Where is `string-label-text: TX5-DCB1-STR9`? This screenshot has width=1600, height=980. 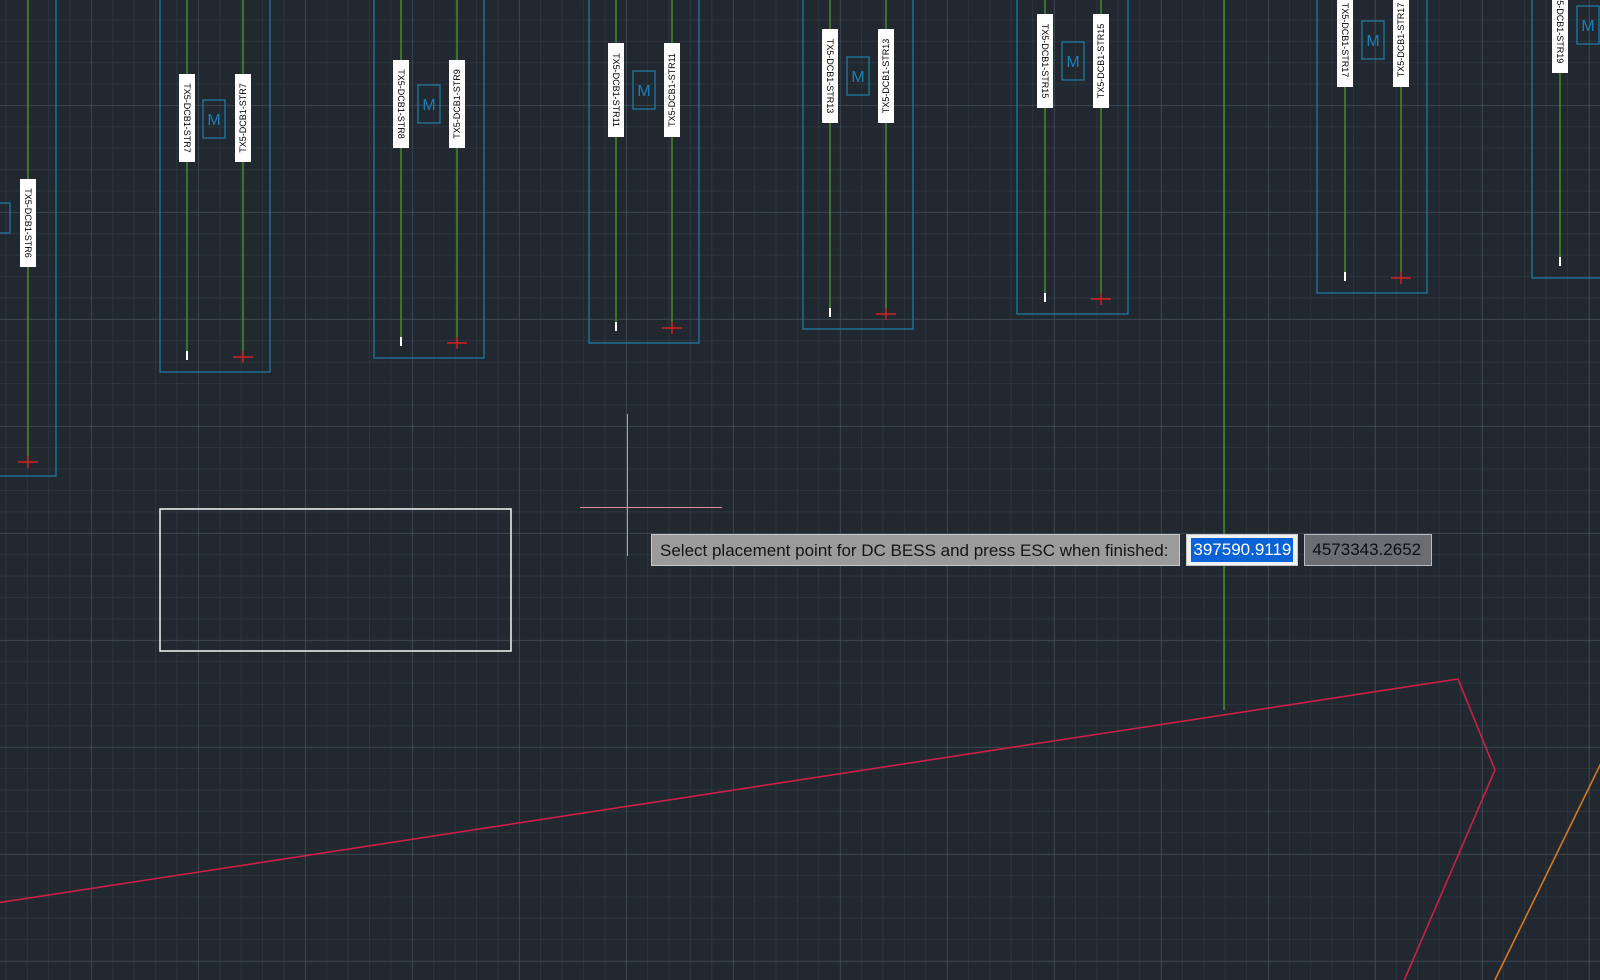
string-label-text: TX5-DCB1-STR9 is located at coordinates (457, 104).